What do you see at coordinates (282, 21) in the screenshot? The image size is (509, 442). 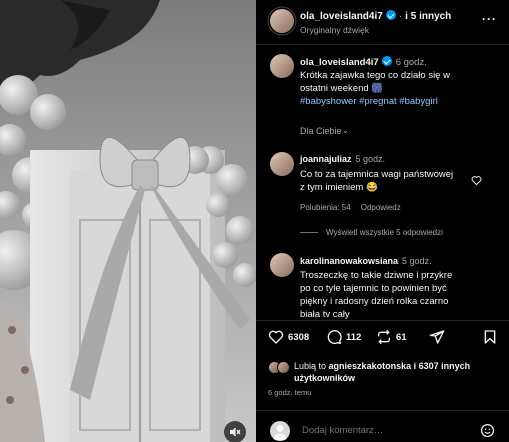 I see `author-avatar` at bounding box center [282, 21].